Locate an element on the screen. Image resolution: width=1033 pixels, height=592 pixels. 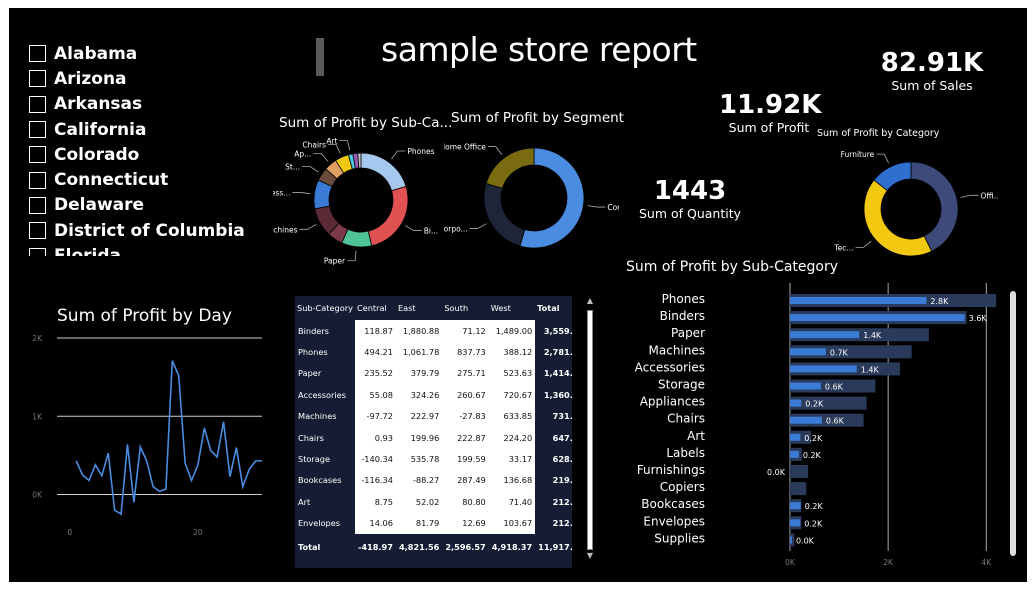
slicer-item: Arkansas is located at coordinates (146, 104).